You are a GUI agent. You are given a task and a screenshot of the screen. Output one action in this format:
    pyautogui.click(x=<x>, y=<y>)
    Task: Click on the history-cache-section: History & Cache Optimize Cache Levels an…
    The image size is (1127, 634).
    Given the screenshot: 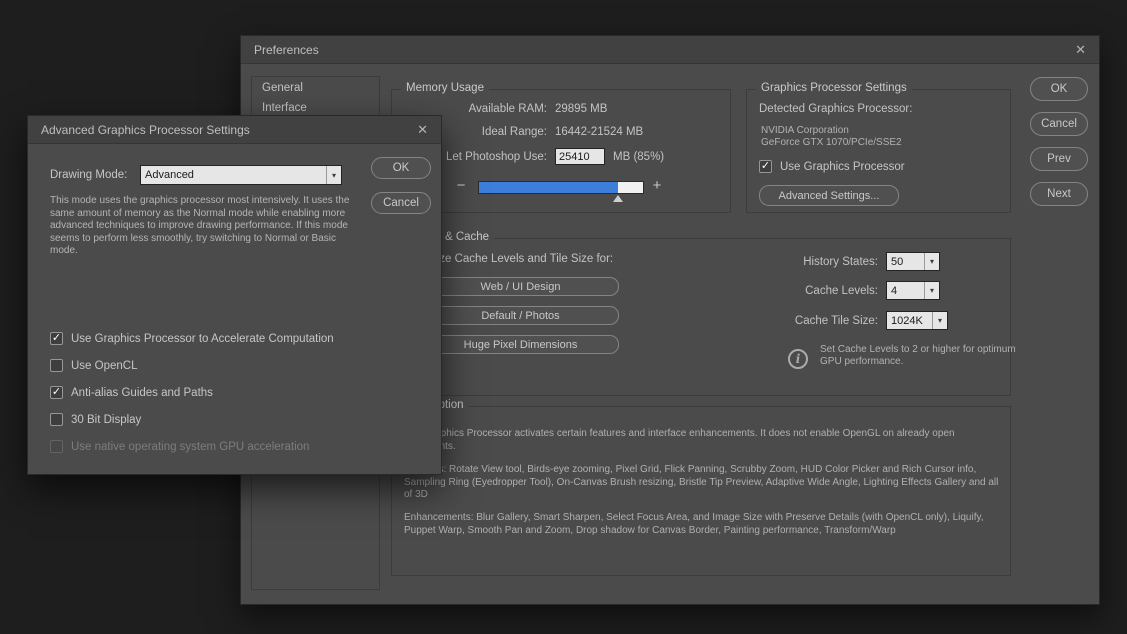 What is the action you would take?
    pyautogui.click(x=703, y=313)
    